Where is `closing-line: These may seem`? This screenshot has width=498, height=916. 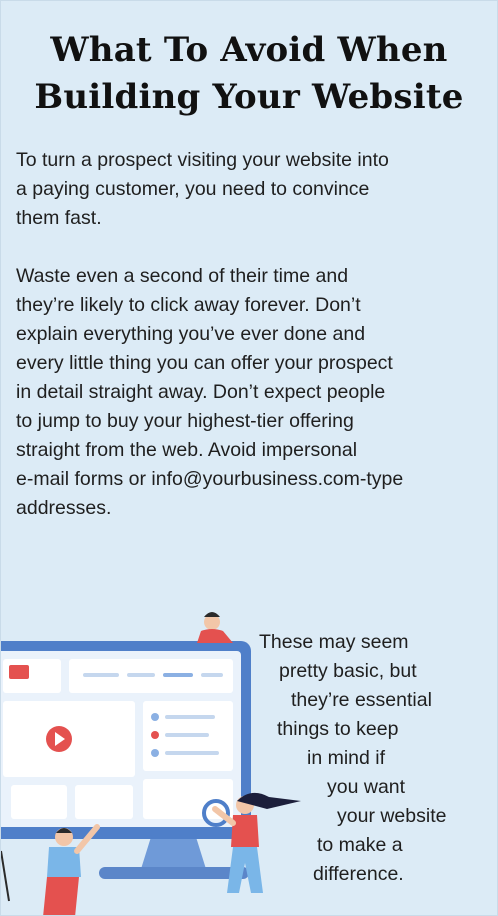 closing-line: These may seem is located at coordinates (334, 642).